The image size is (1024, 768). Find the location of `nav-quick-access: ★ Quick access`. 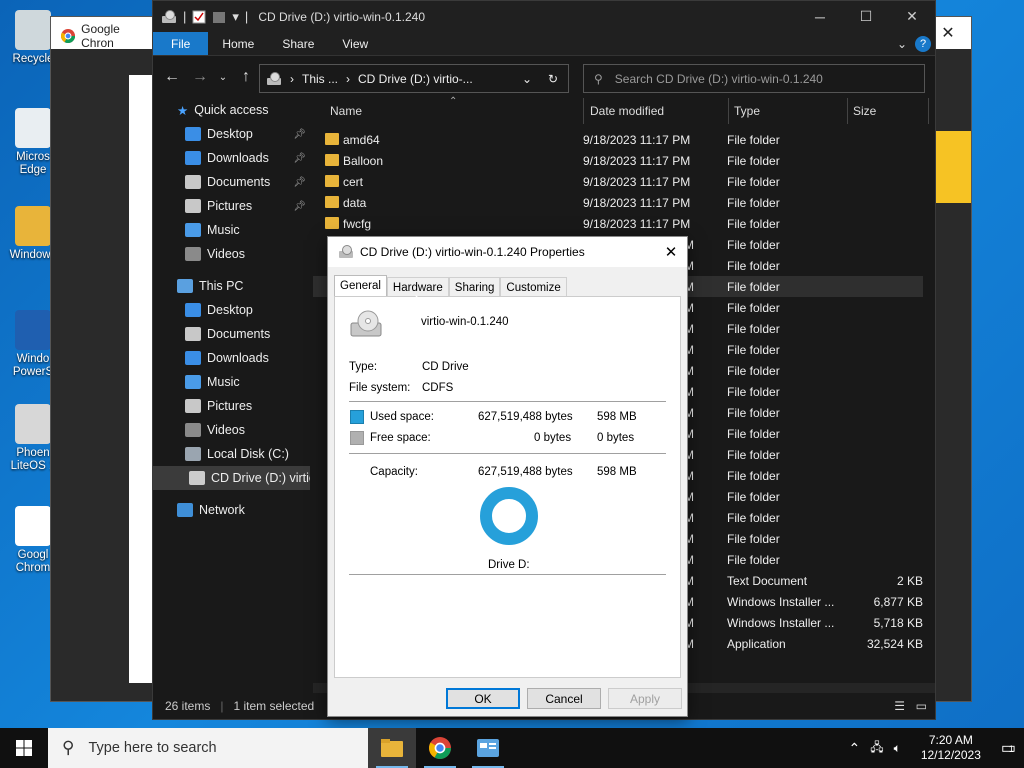

nav-quick-access: ★ Quick access is located at coordinates (231, 110).